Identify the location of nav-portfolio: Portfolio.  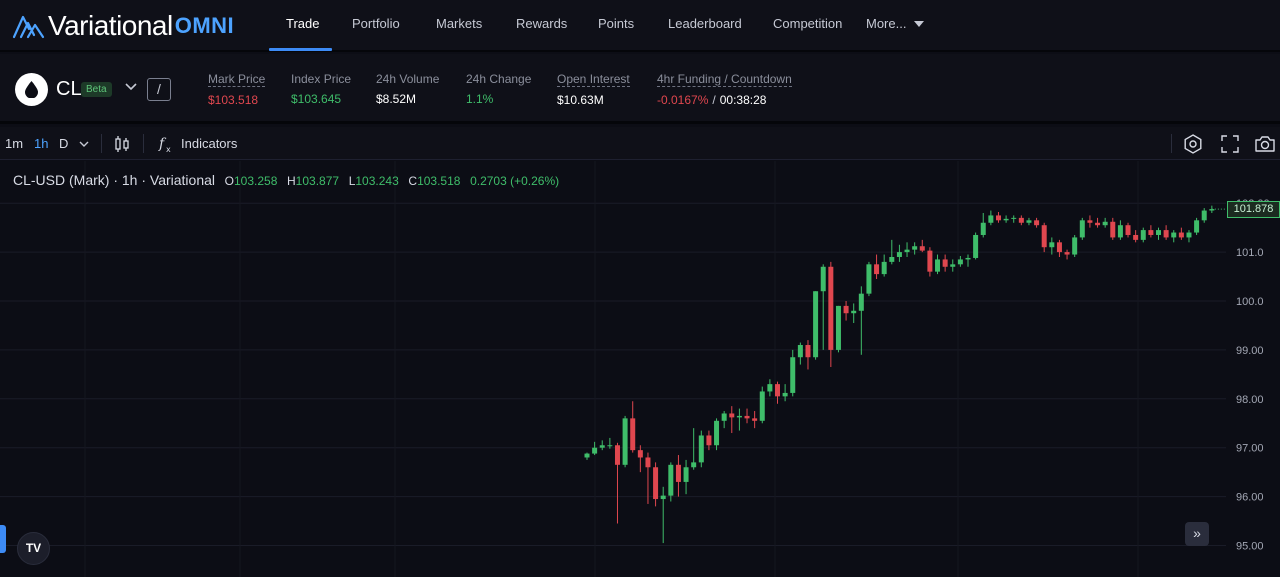
(376, 25).